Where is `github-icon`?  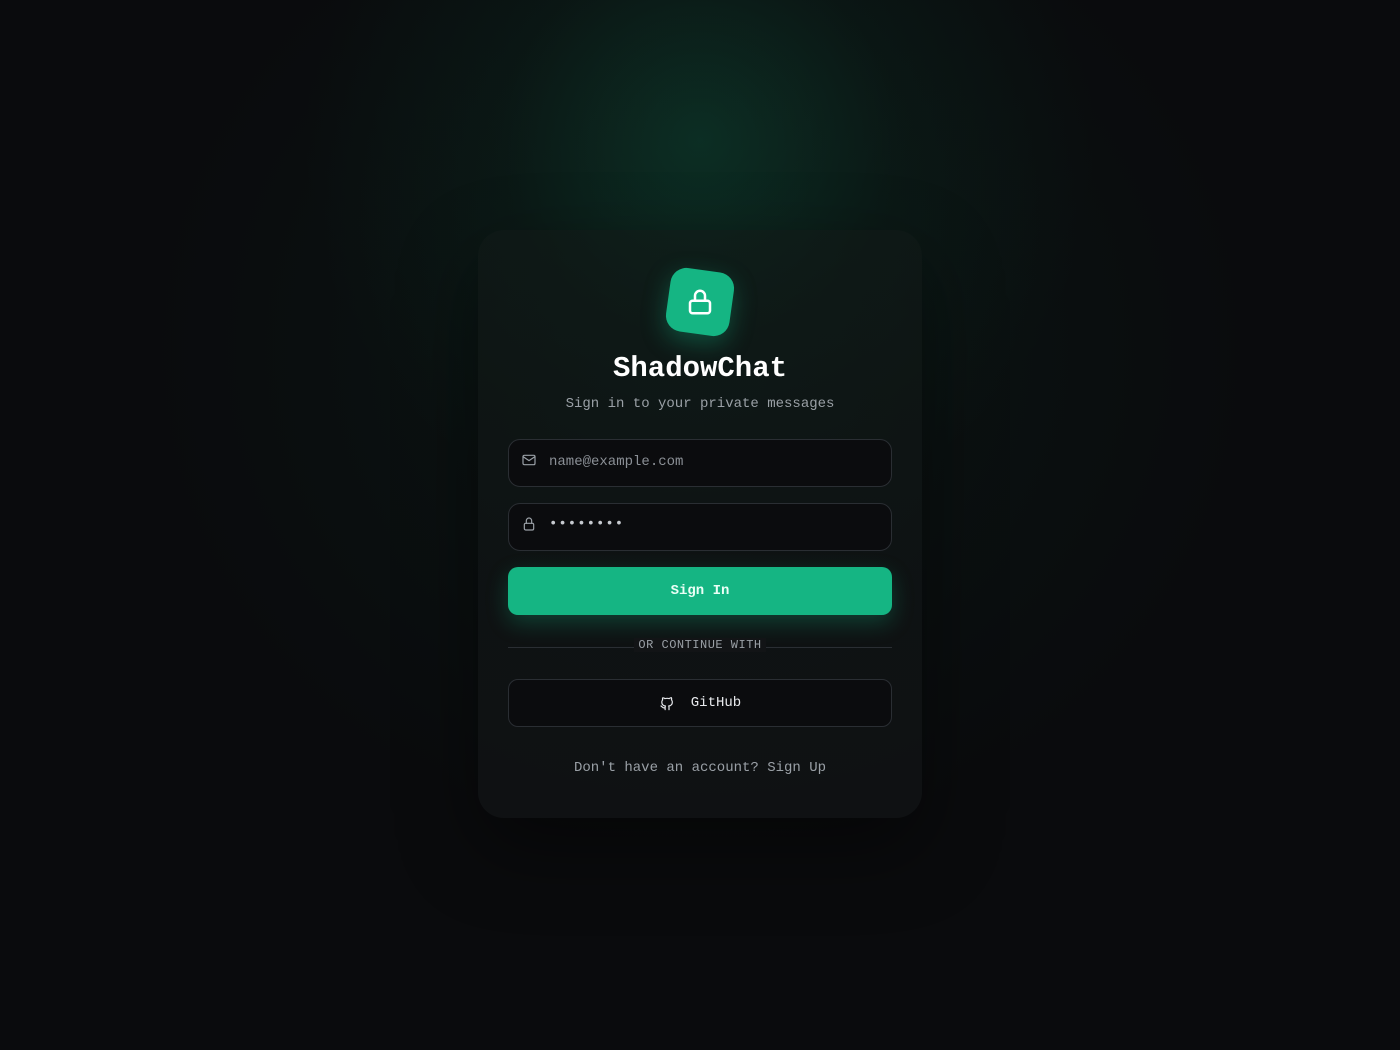
github-icon is located at coordinates (666, 704).